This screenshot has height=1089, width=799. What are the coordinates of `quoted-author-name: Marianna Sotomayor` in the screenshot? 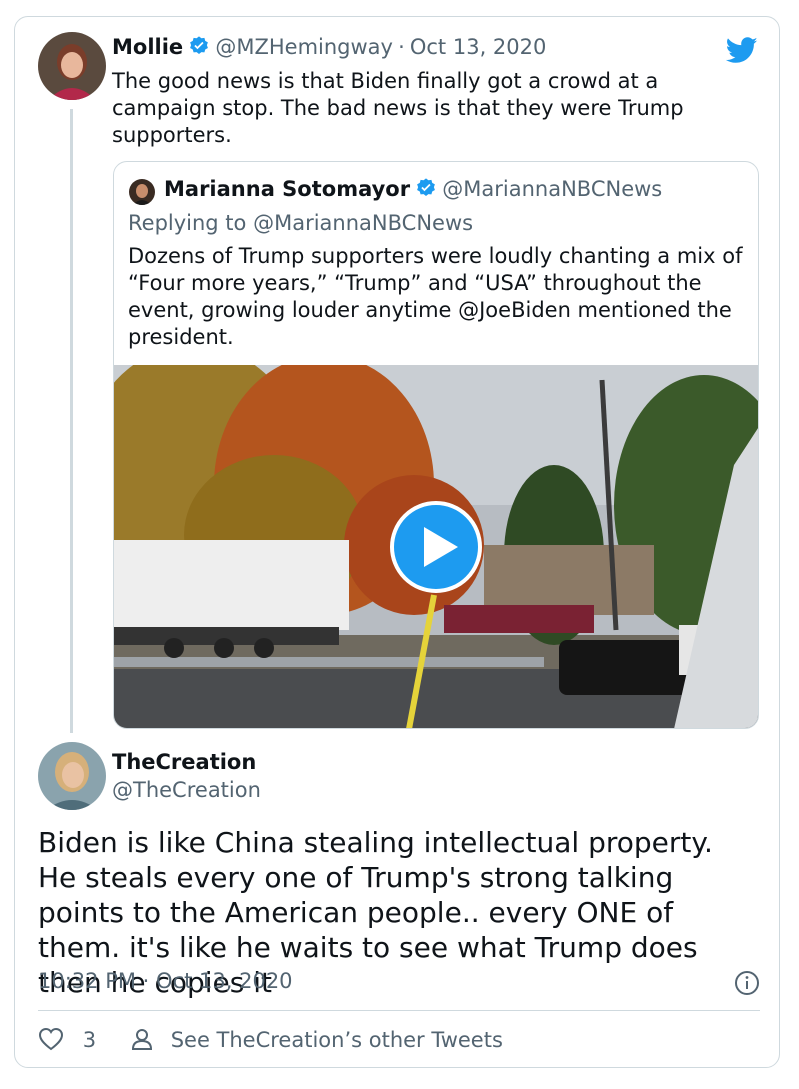 It's located at (287, 189).